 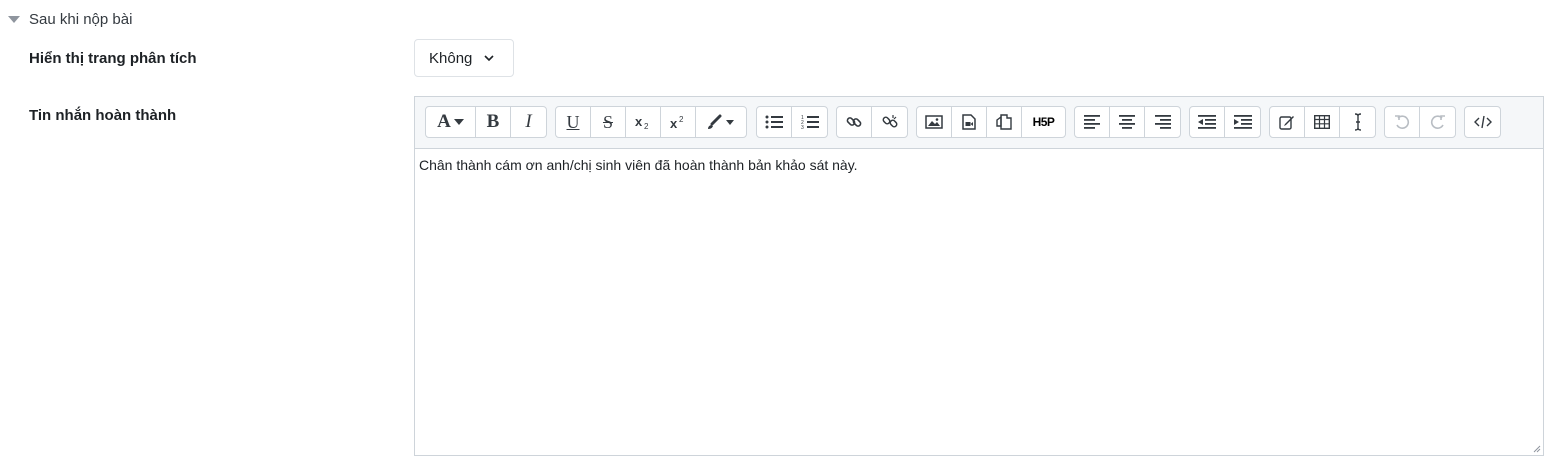 I want to click on font-style-label: A, so click(x=444, y=121).